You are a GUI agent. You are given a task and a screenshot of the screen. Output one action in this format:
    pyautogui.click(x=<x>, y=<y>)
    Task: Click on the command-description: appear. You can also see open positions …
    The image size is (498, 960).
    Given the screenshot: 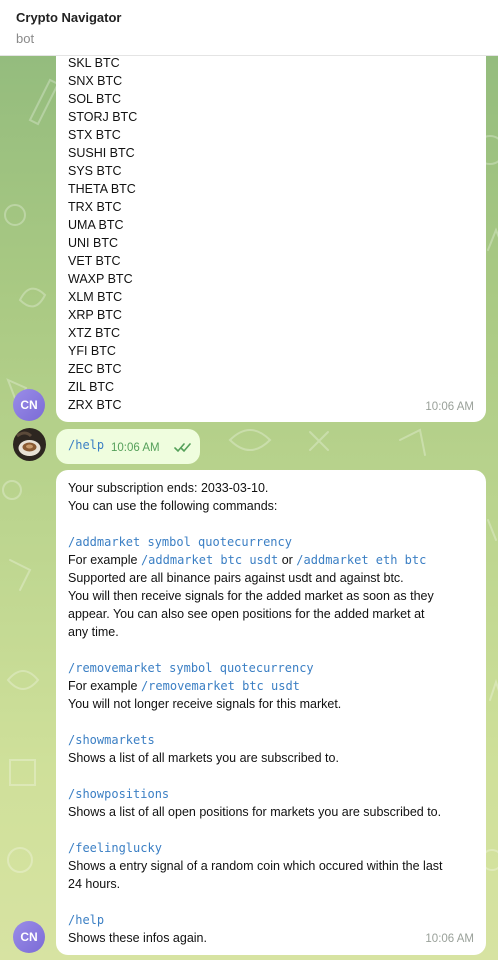 What is the action you would take?
    pyautogui.click(x=246, y=614)
    